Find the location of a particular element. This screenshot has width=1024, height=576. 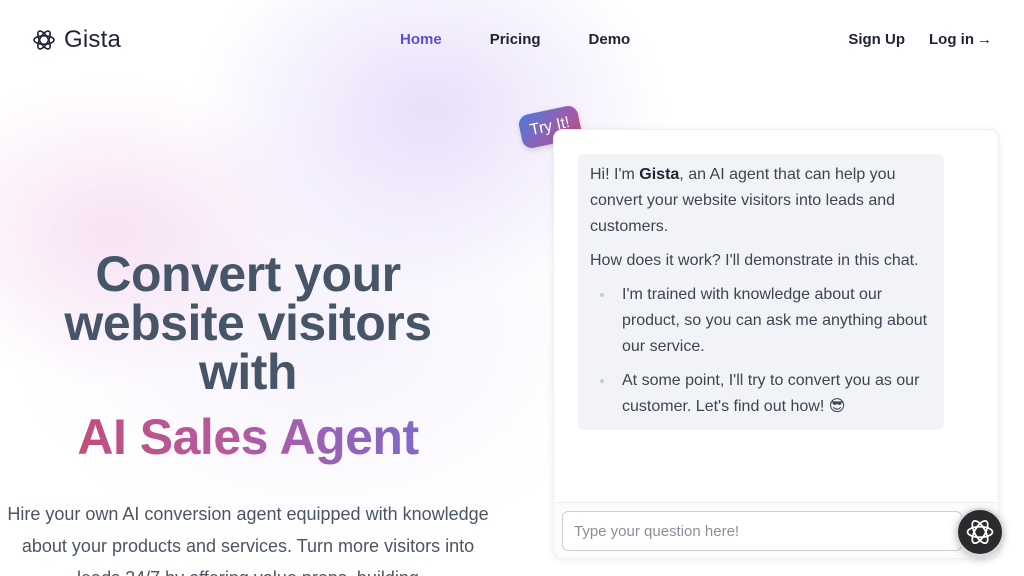

chat-input-bar is located at coordinates (776, 530).